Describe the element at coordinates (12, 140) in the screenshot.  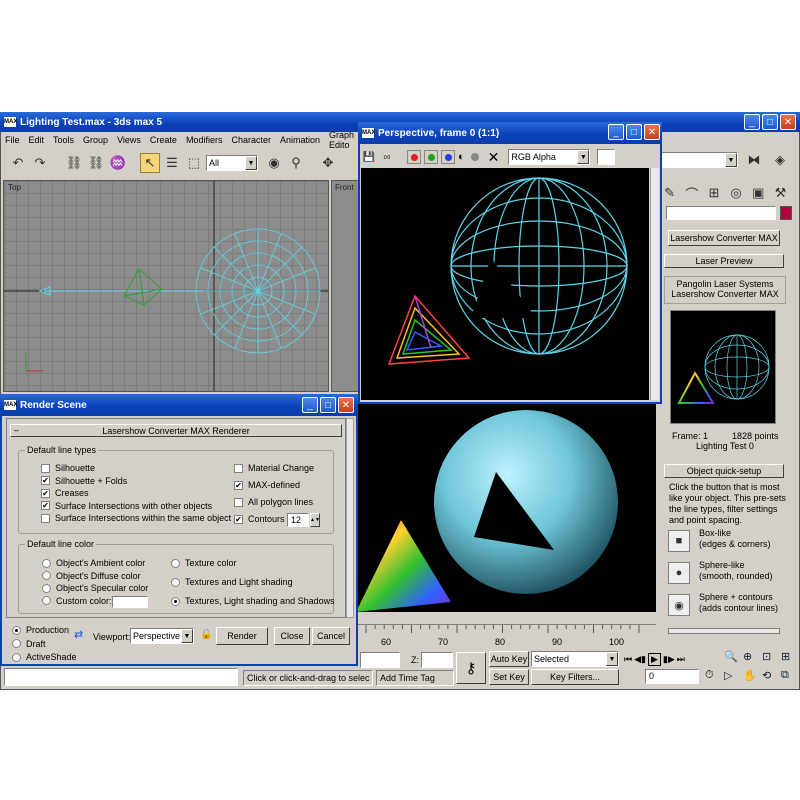
I see `menu-item-file: File` at that location.